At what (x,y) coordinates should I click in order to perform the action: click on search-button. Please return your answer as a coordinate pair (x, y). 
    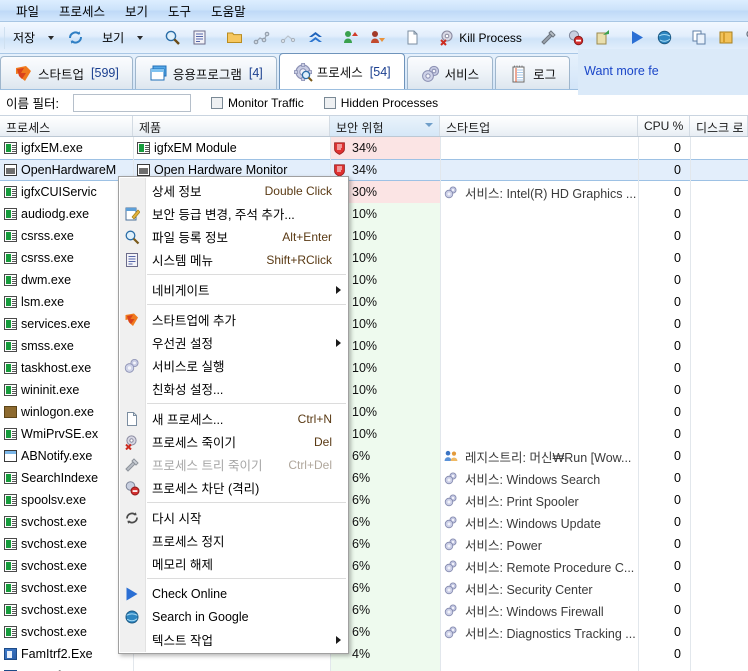
    Looking at the image, I should click on (172, 38).